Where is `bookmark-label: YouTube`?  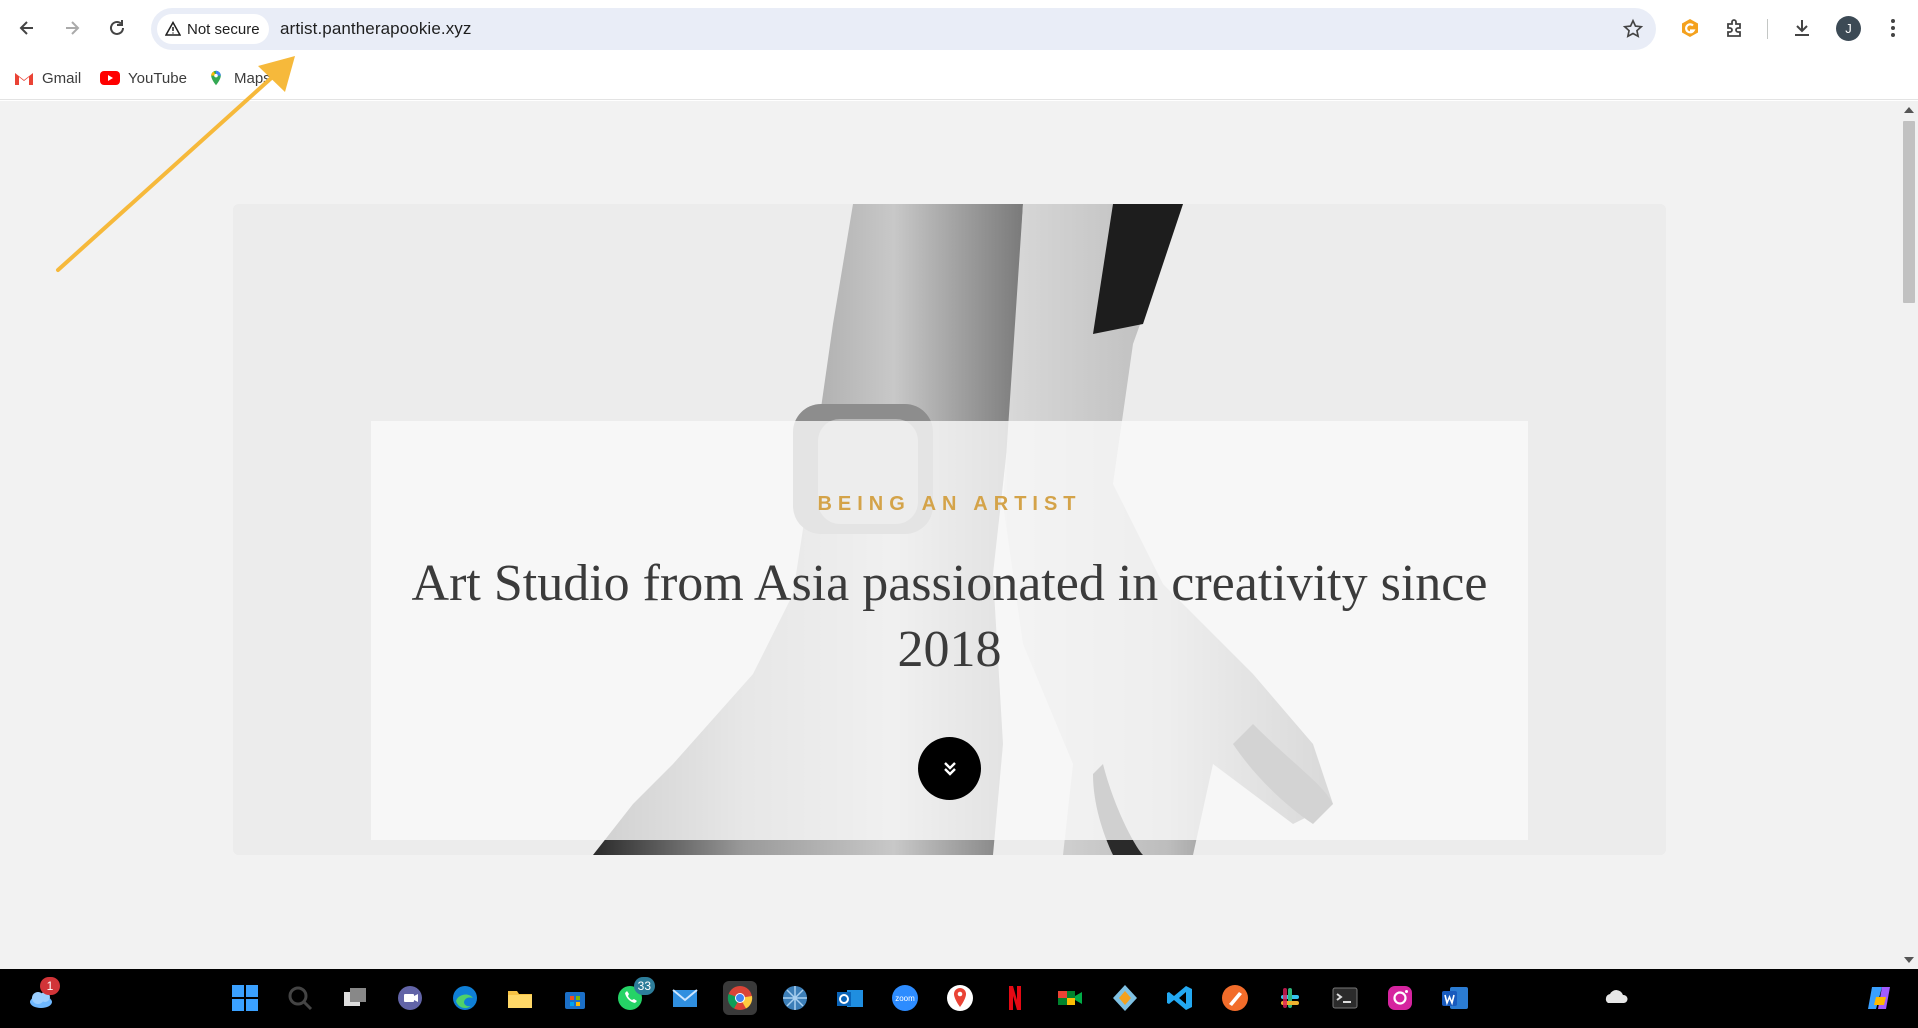 bookmark-label: YouTube is located at coordinates (157, 78).